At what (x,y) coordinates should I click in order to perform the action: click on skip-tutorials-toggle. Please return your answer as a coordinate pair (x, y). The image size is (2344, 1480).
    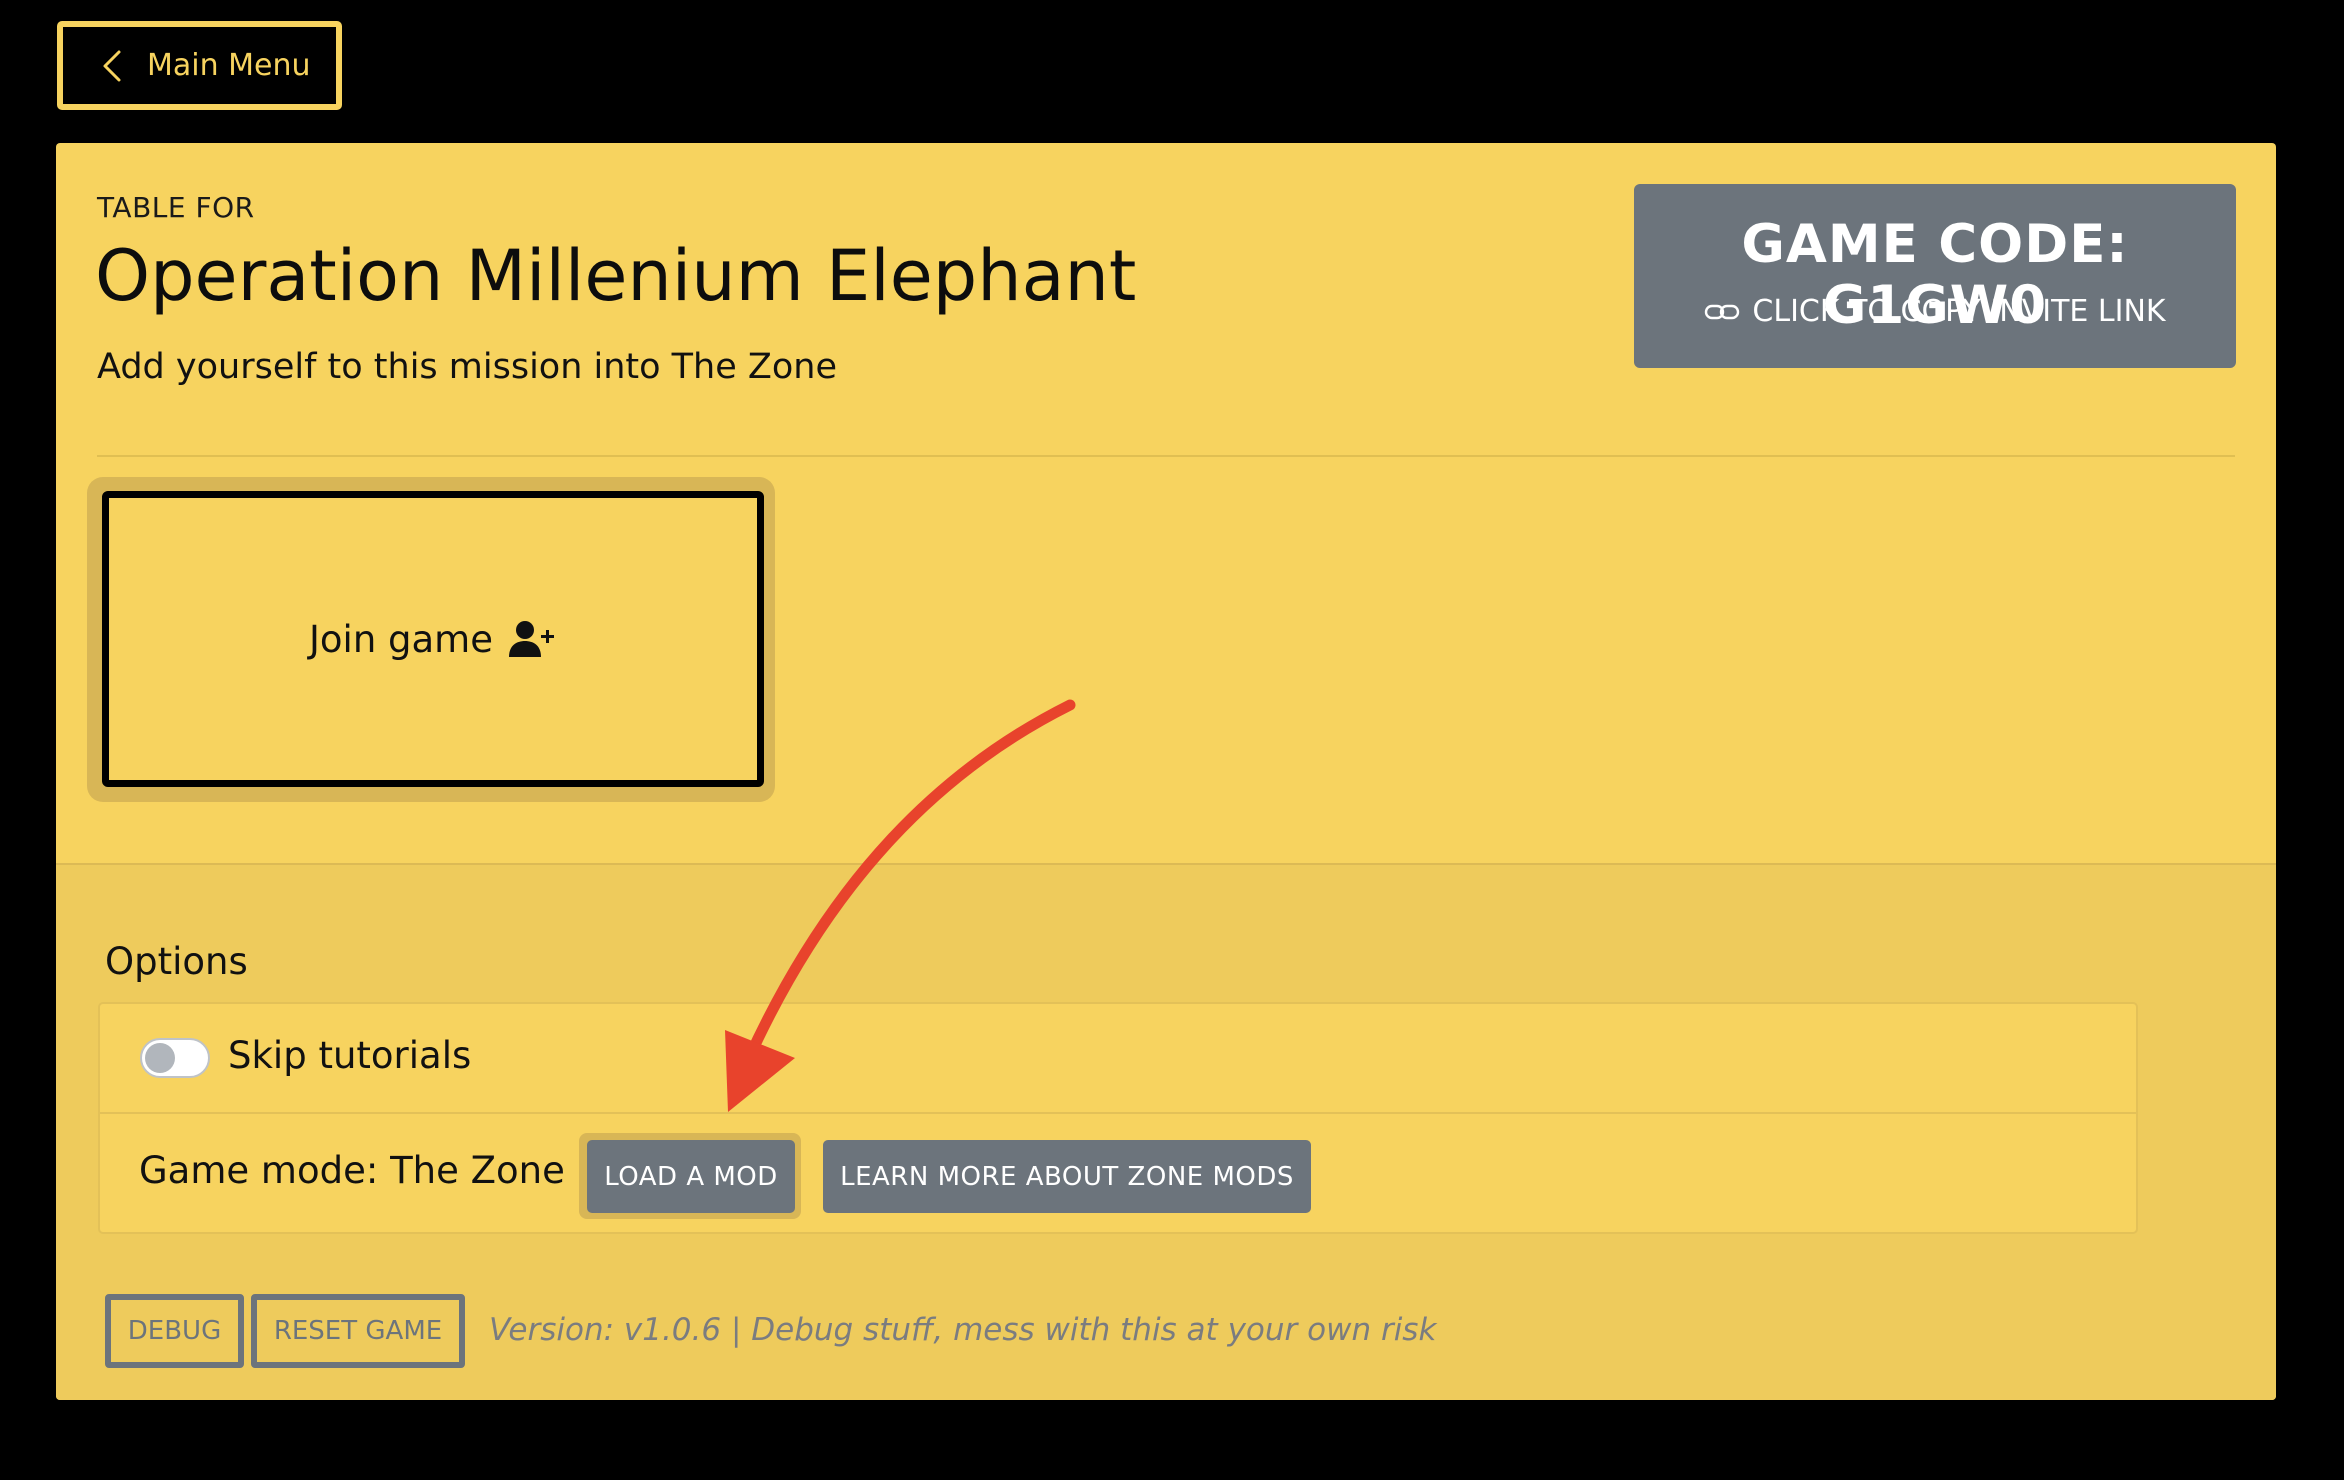
    Looking at the image, I should click on (175, 1058).